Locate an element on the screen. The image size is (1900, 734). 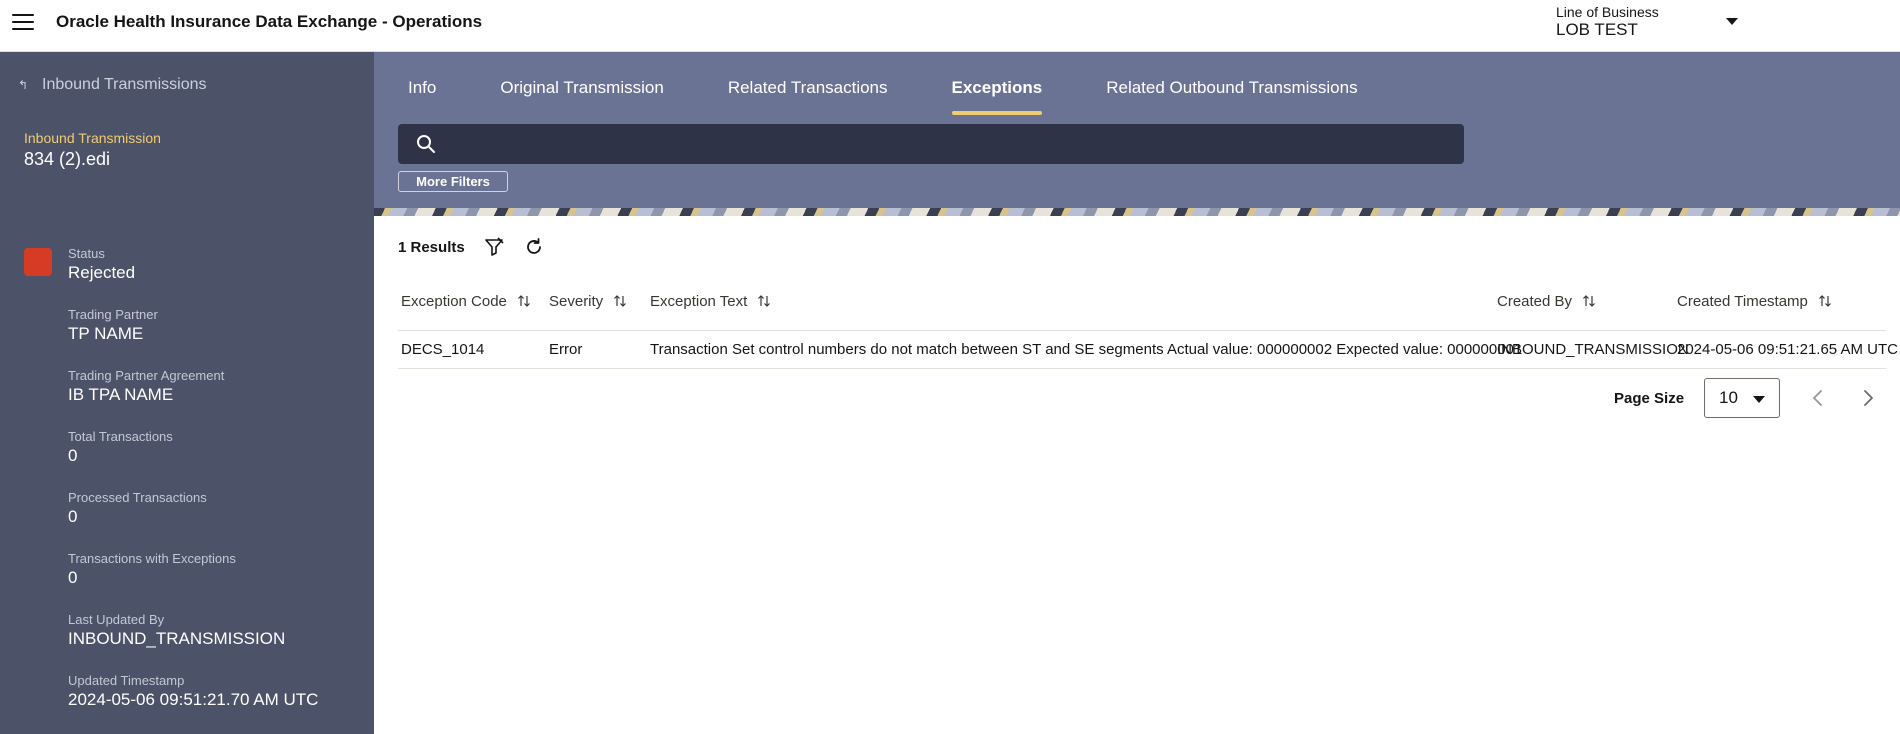
field-label: Updated Timestamp is located at coordinates (126, 680).